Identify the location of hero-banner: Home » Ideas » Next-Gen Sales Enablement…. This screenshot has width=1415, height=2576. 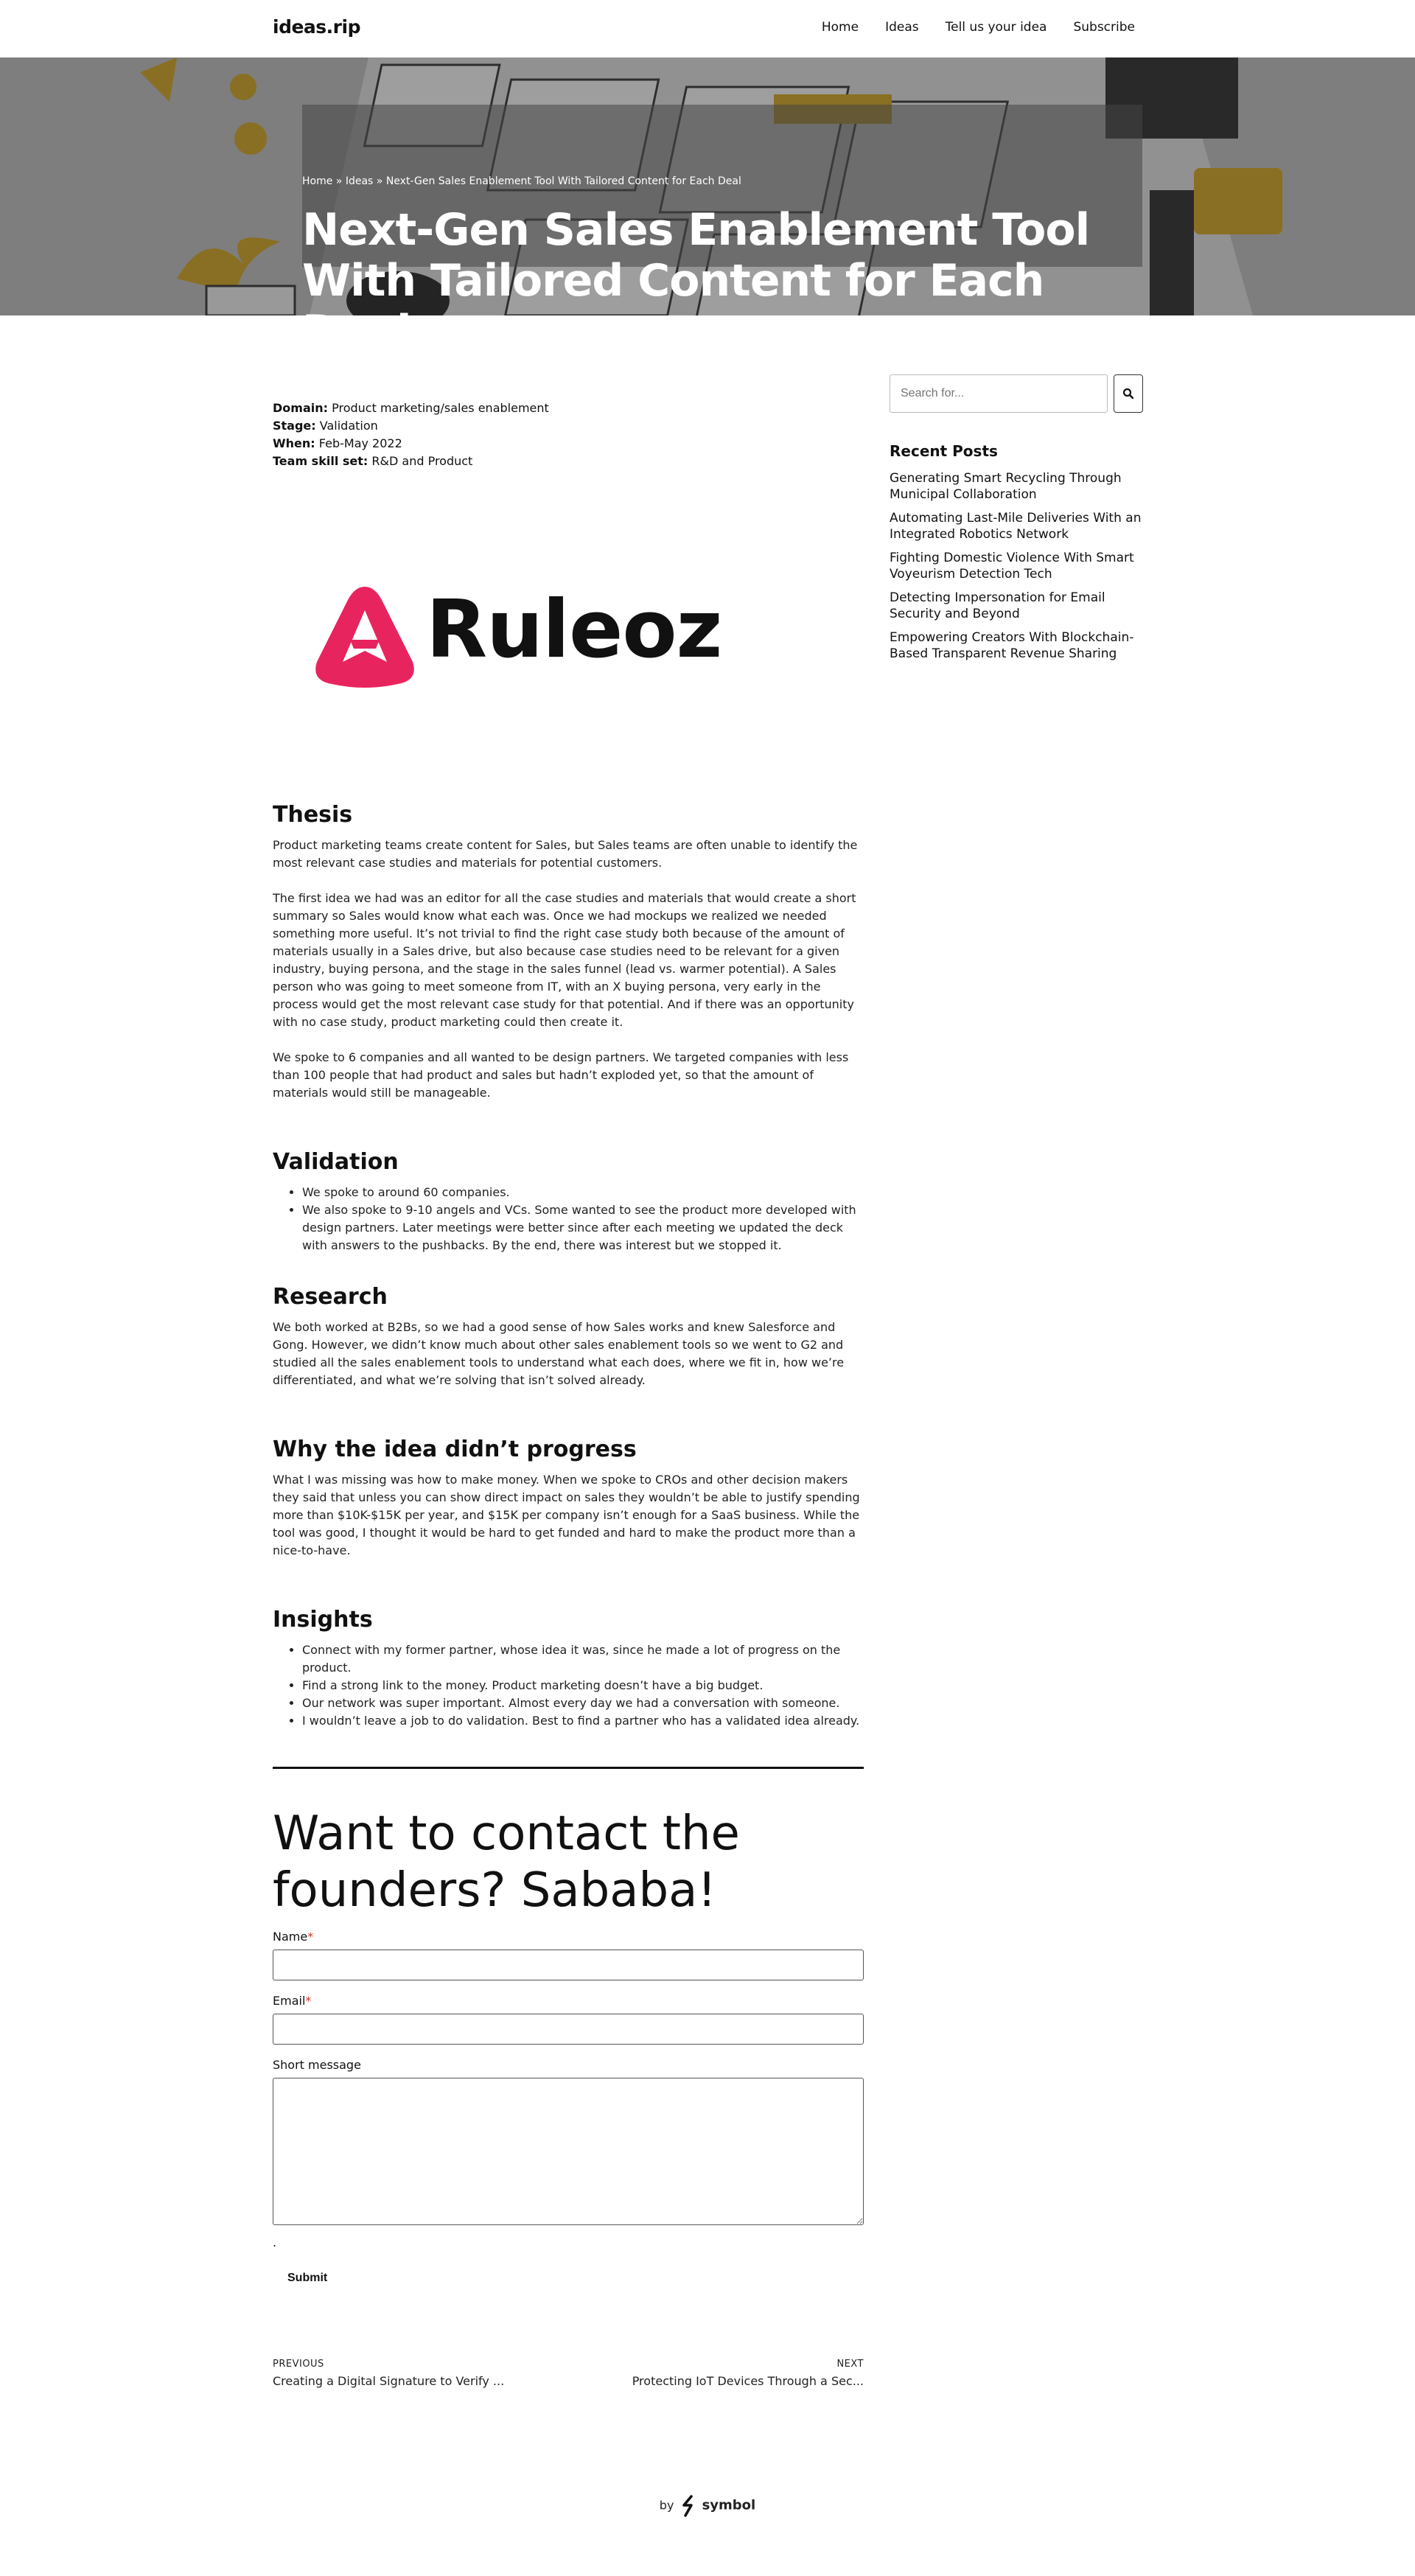
(707, 186).